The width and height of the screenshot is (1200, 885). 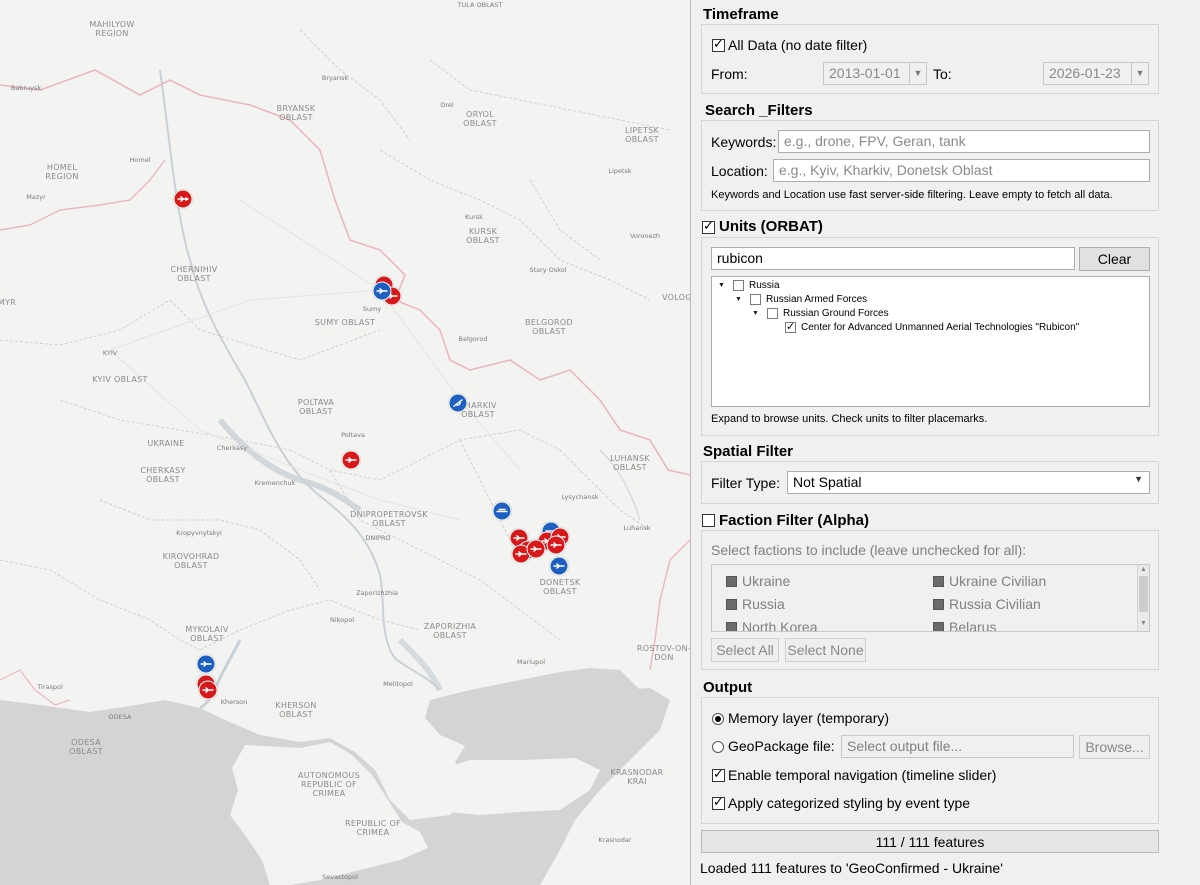 I want to click on faction-item: Ukraine Civilian, so click(x=997, y=581).